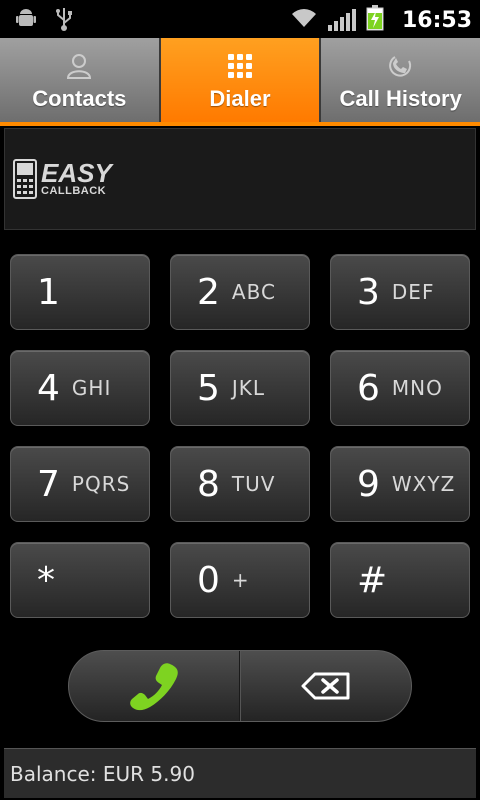 This screenshot has height=800, width=480. I want to click on delete-button, so click(325, 686).